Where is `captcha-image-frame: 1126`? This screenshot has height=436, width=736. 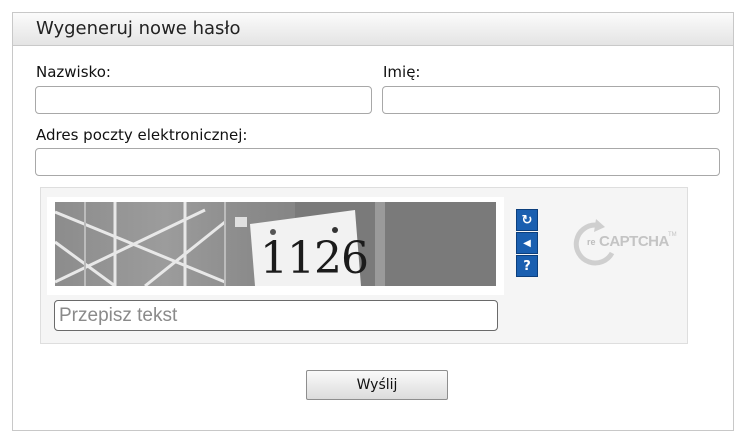 captcha-image-frame: 1126 is located at coordinates (275, 246).